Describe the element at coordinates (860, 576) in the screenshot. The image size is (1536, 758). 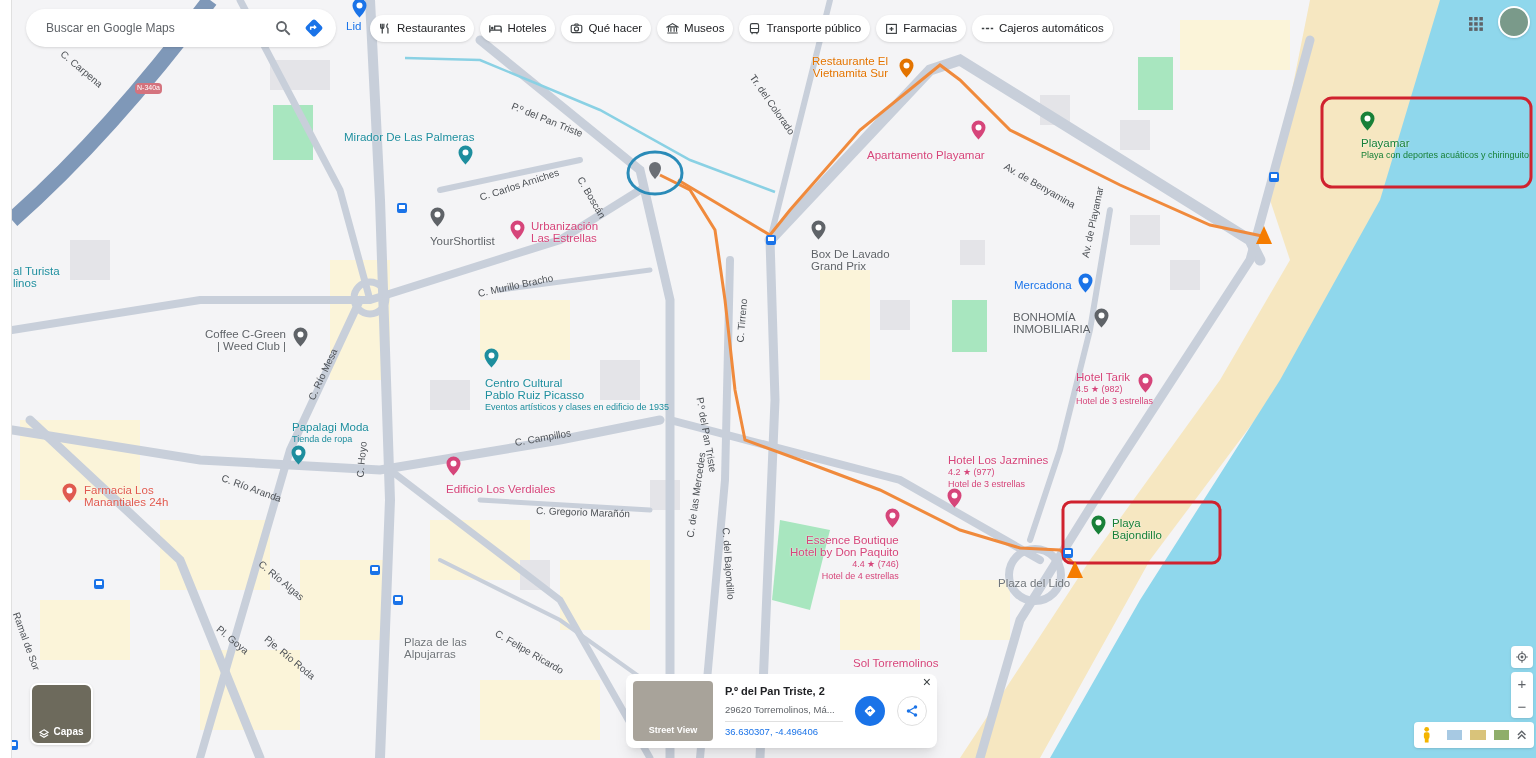
I see `place-detail: Hotel de 4 estrellas` at that location.